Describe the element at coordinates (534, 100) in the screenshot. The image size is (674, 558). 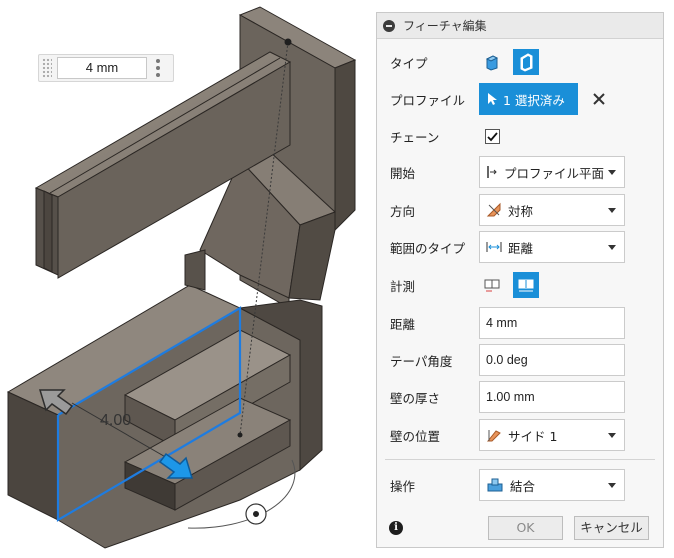
I see `profile-selected-count: 1 選択済み` at that location.